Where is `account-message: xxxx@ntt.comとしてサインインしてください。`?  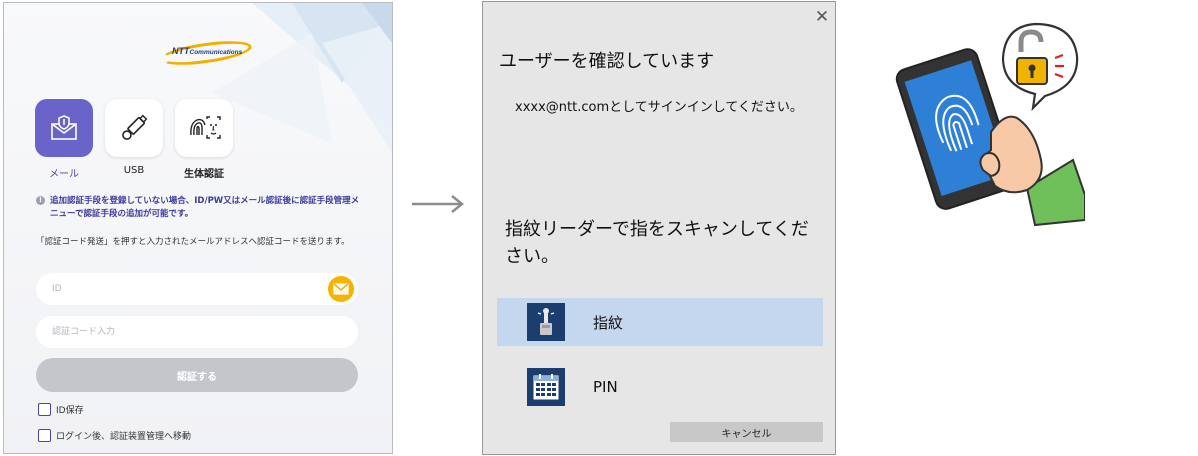
account-message: xxxx@ntt.comとしてサインインしてください。 is located at coordinates (659, 107).